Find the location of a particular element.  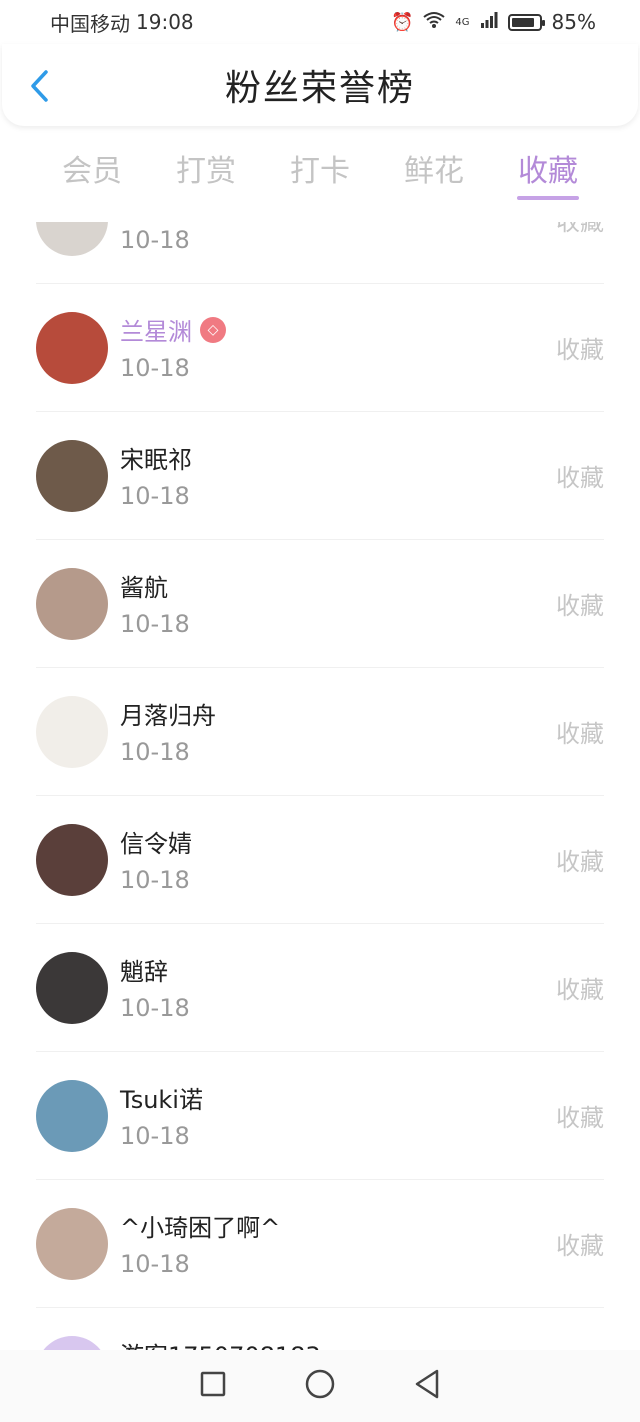

tab-bar: 会员 打赏 打卡 鲜花 收藏 is located at coordinates (320, 173).